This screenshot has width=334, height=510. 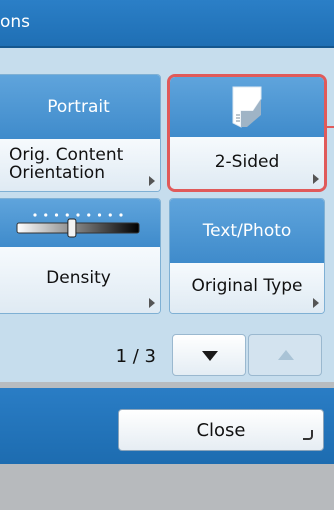 I want to click on density-button: Density, so click(x=80, y=256).